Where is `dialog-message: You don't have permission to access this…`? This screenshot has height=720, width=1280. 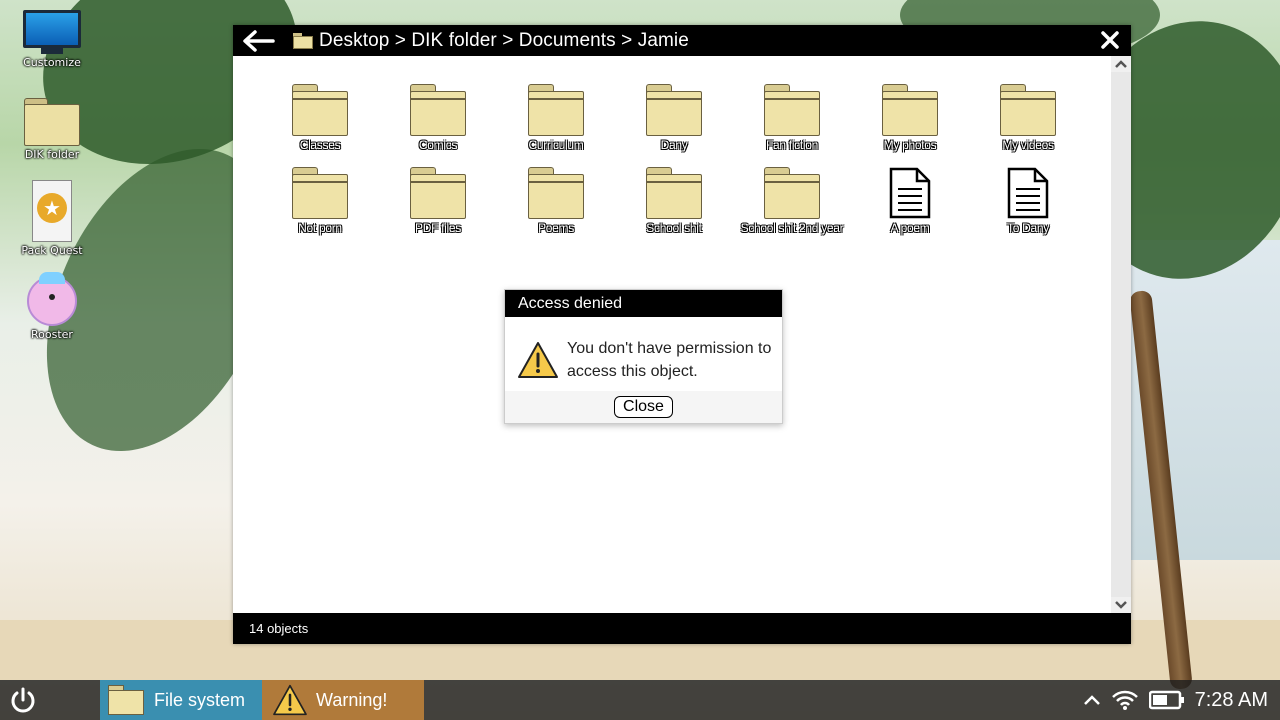
dialog-message: You don't have permission to access this… is located at coordinates (669, 360).